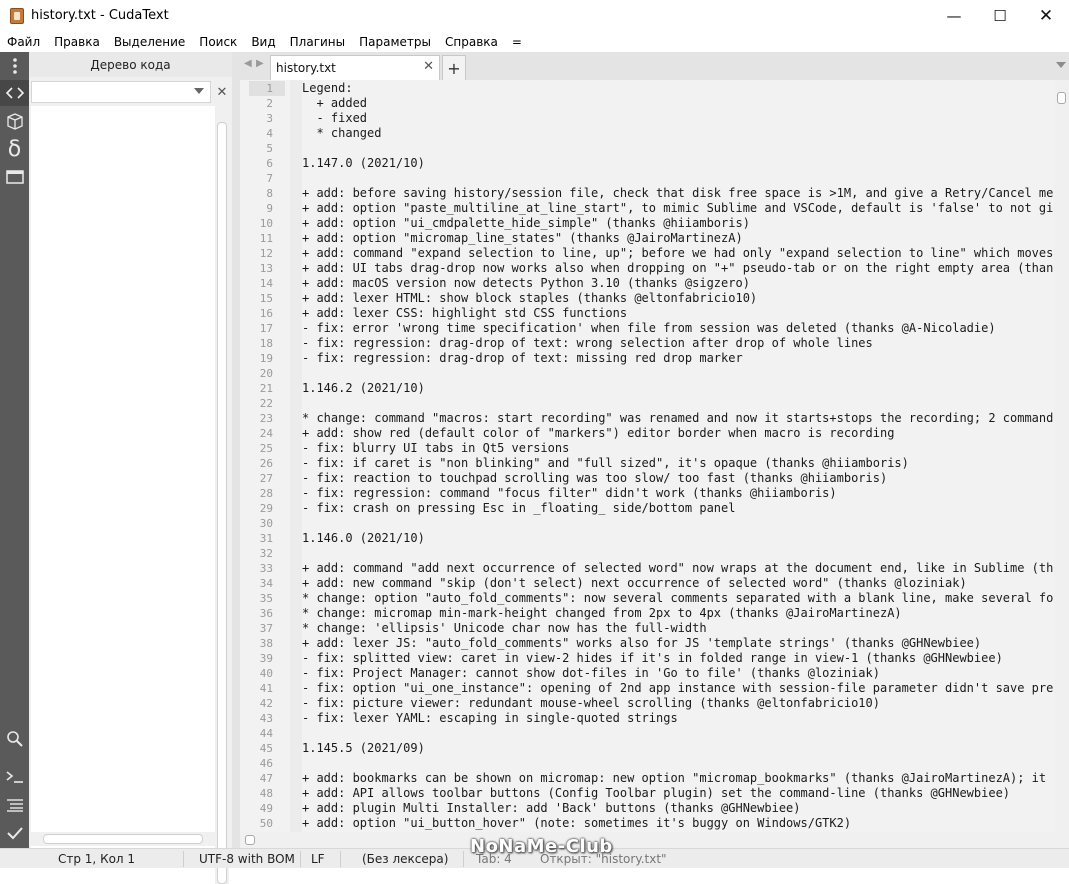 This screenshot has width=1069, height=884. Describe the element at coordinates (121, 92) in the screenshot. I see `code-tree-filter-combo` at that location.